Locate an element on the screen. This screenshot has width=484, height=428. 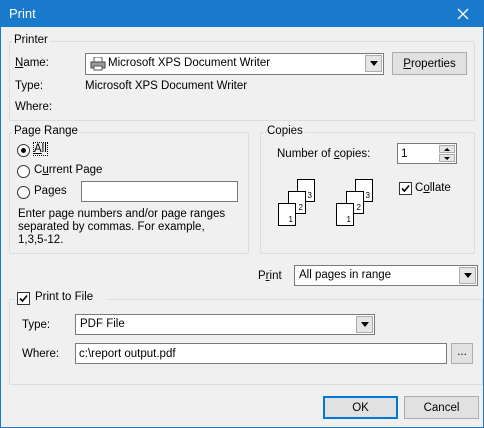
printer-where-label: Where: is located at coordinates (34, 107).